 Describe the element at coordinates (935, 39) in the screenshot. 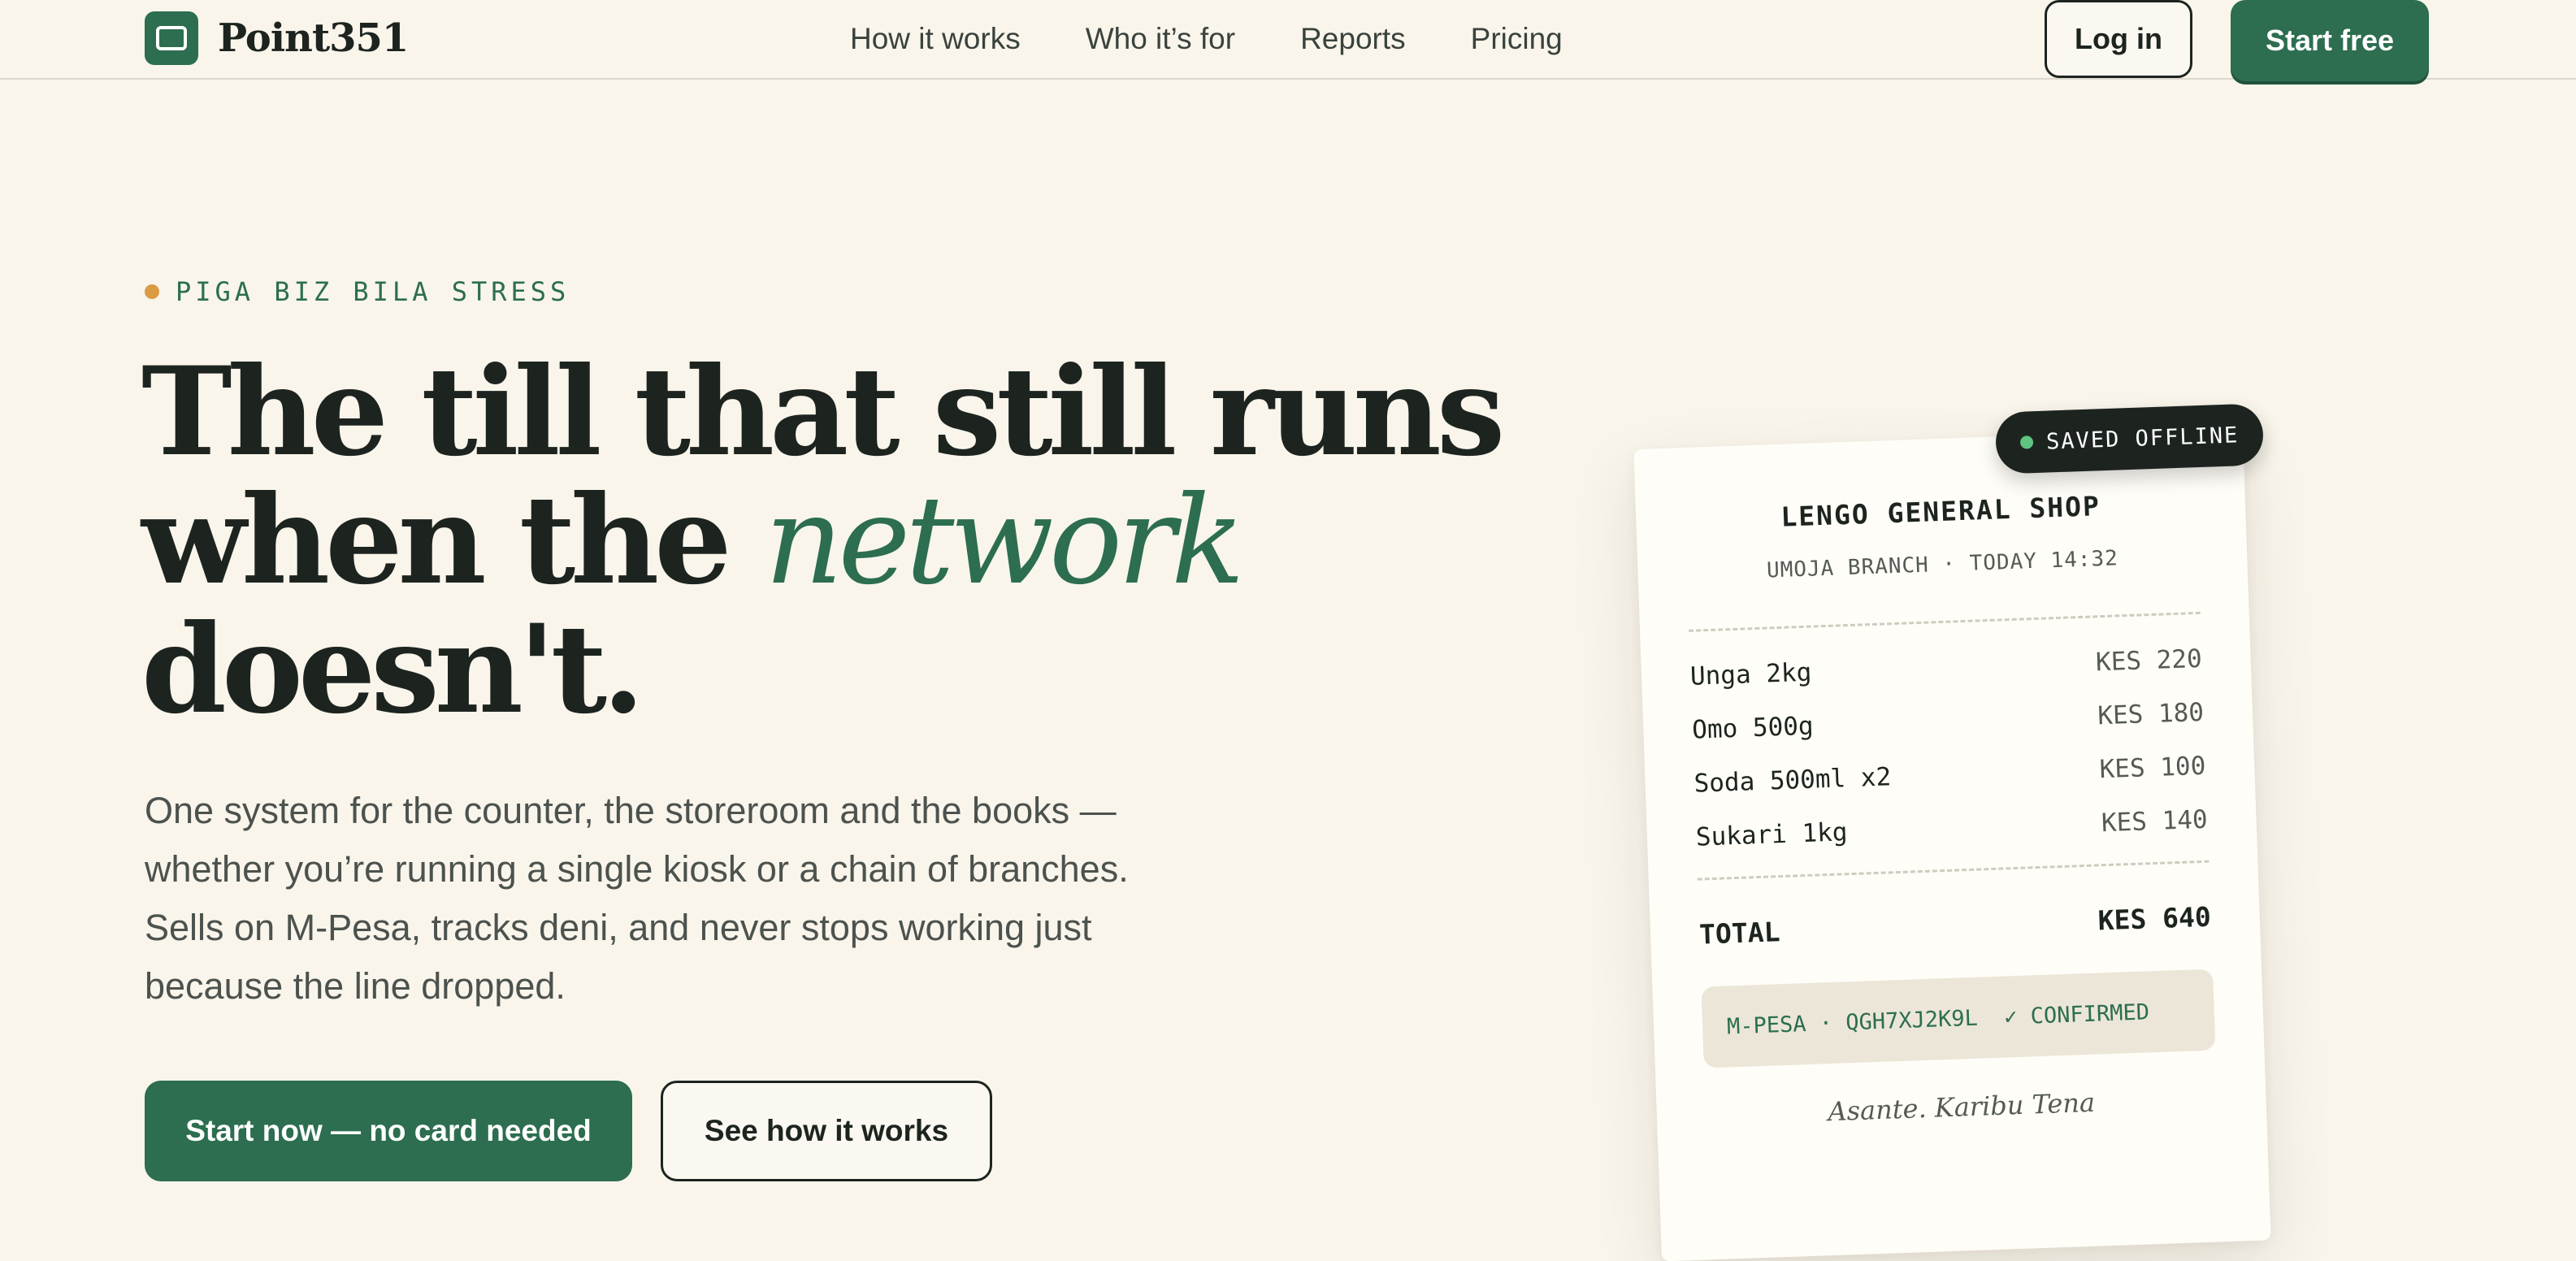

I see `nav-how-it-works: How it works` at that location.